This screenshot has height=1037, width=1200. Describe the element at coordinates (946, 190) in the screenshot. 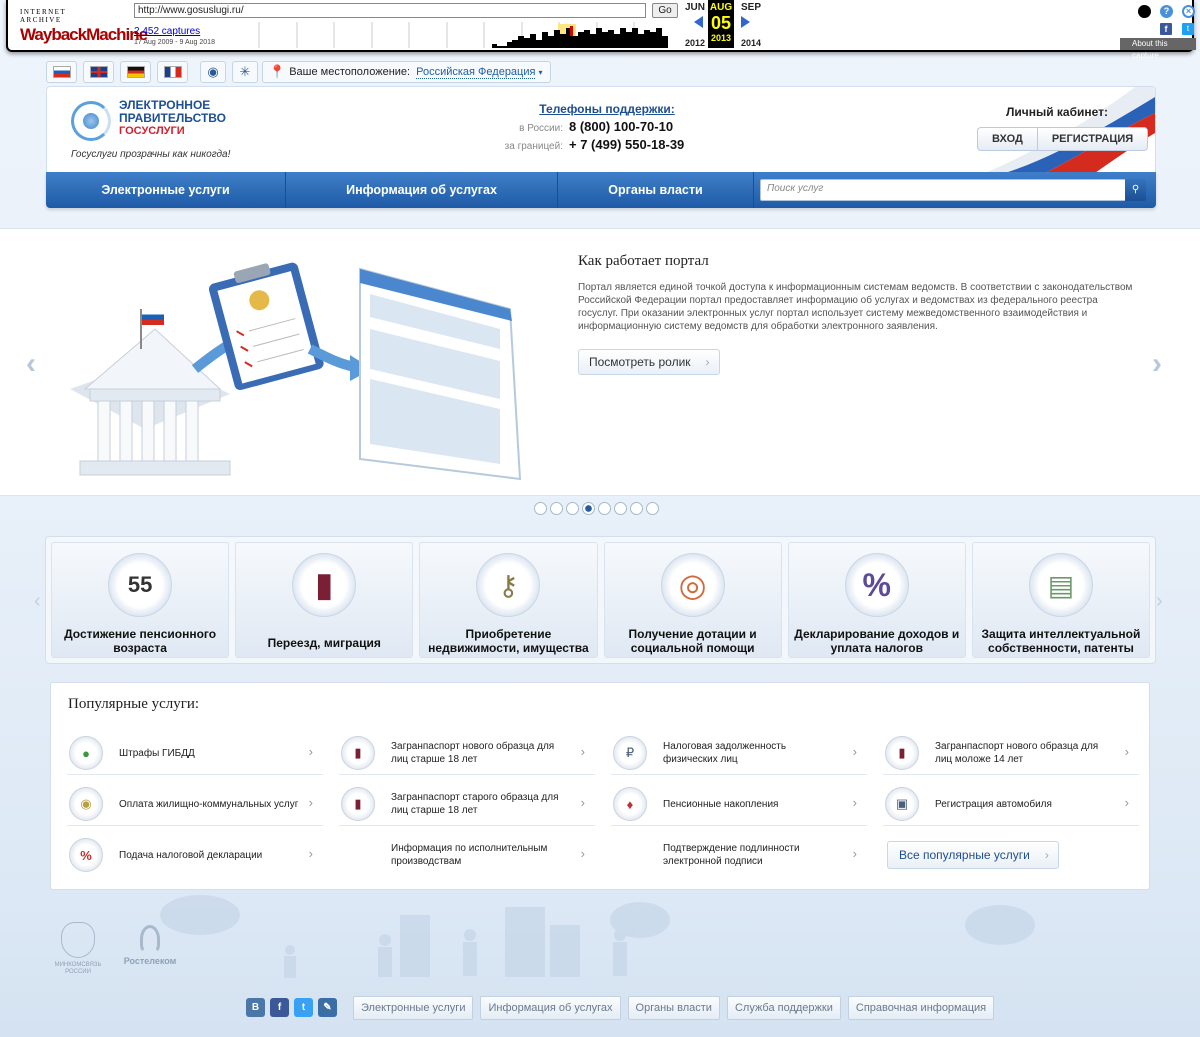

I see `search-input: Поиск услуг` at that location.